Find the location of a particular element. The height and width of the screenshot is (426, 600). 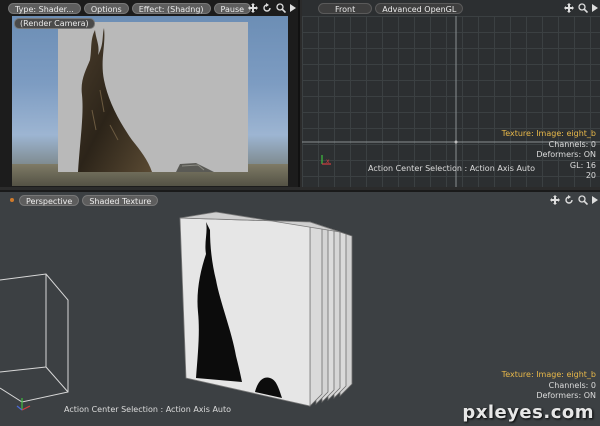

perspective-hud-texture: Texture: Image: eight_b is located at coordinates (548, 374).